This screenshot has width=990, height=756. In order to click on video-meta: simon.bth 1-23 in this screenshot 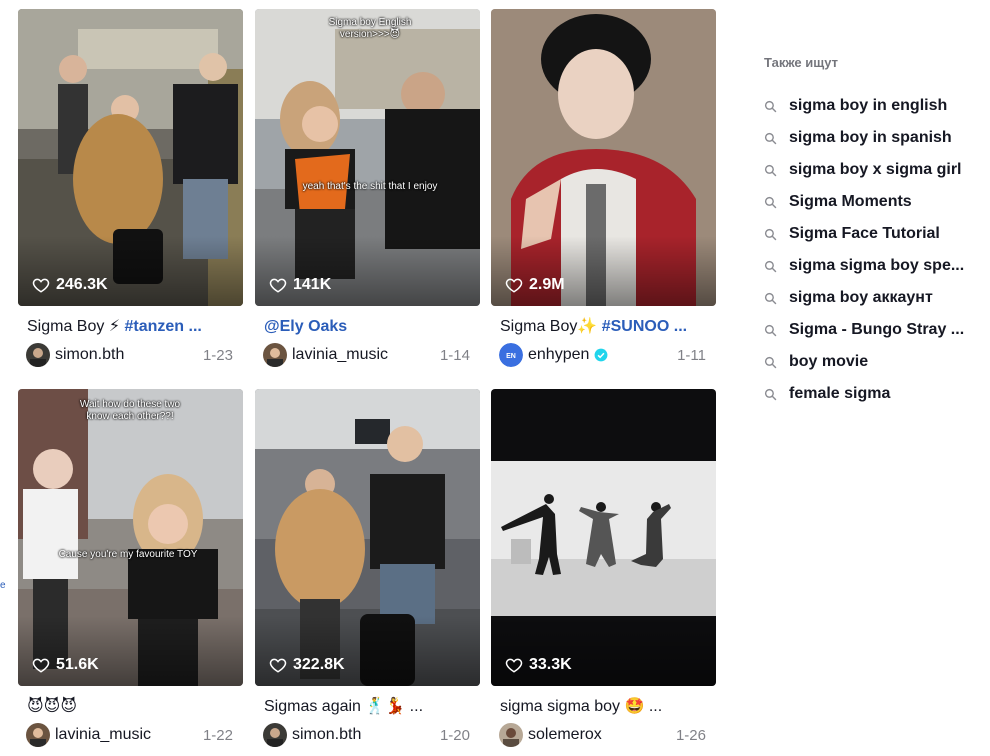, I will do `click(130, 355)`.